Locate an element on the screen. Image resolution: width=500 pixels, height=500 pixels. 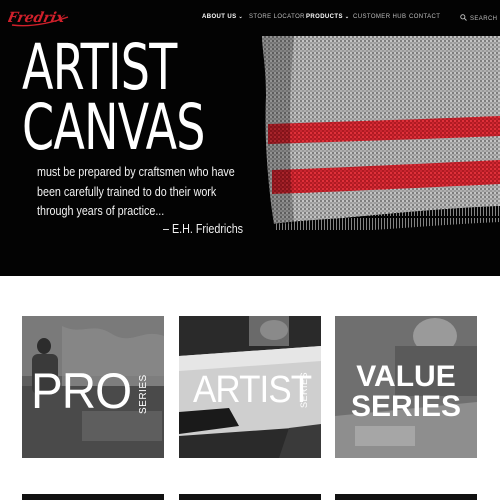
hero-headline-line1: ARTIST is located at coordinates (99, 67).